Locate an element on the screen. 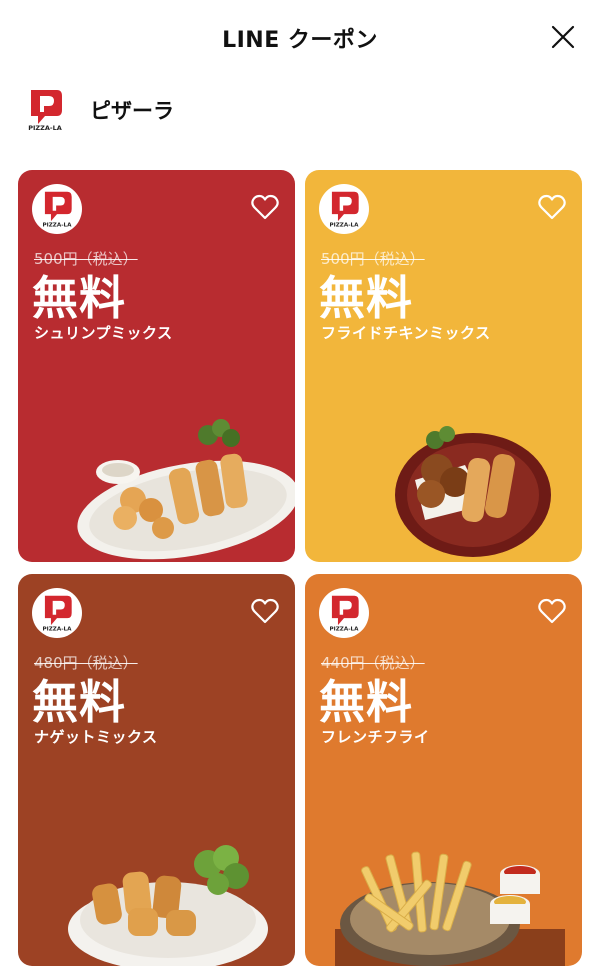 The image size is (600, 980). close-icon is located at coordinates (563, 37).